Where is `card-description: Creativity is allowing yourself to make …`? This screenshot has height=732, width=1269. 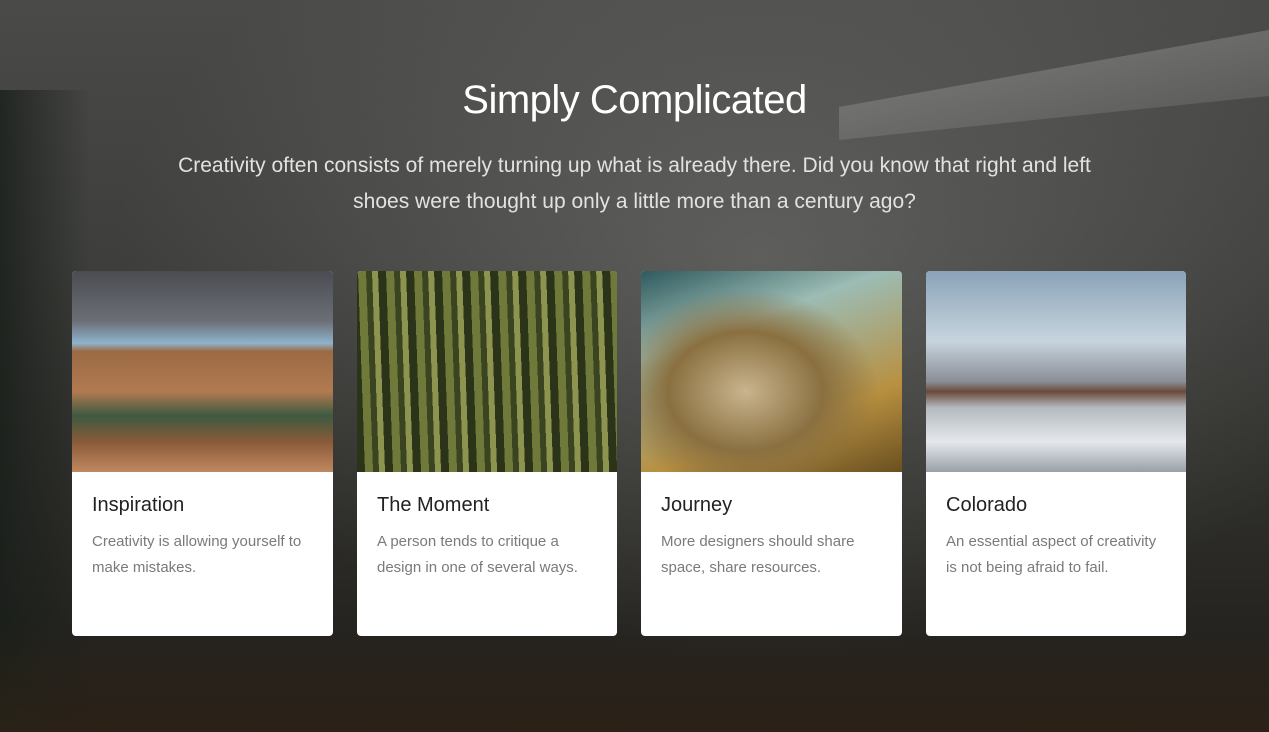 card-description: Creativity is allowing yourself to make … is located at coordinates (197, 554).